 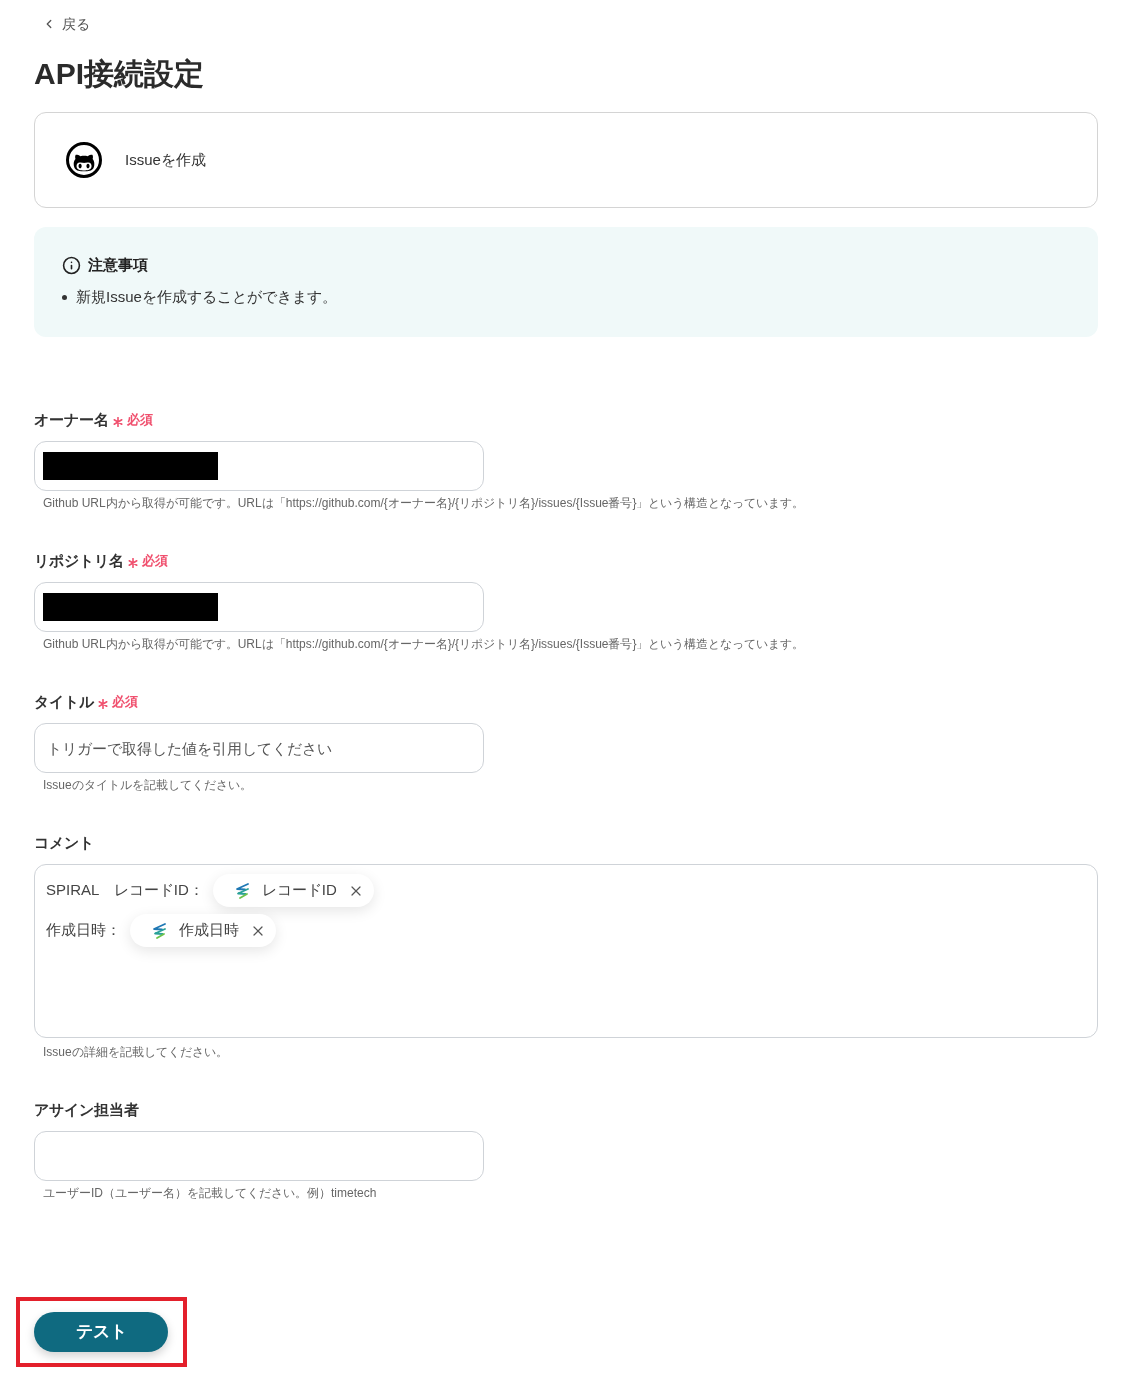 I want to click on variable-chip: レコードID, so click(x=293, y=890).